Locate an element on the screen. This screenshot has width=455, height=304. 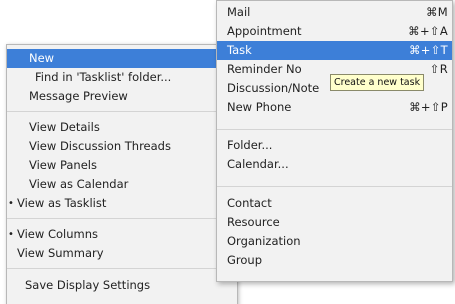
menu-item-label: New Phone is located at coordinates (259, 107).